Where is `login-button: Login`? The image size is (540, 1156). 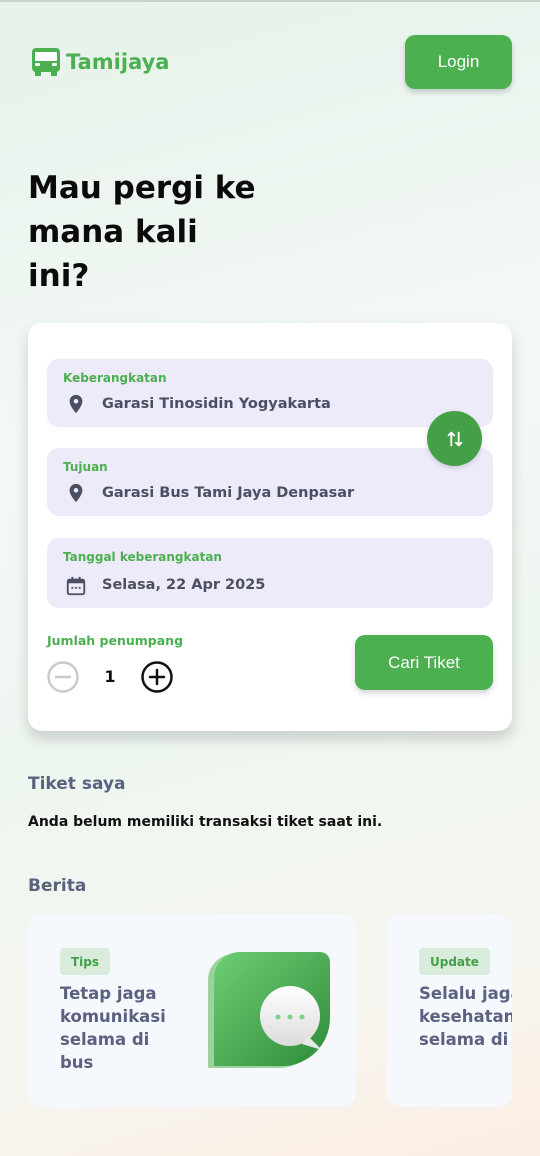
login-button: Login is located at coordinates (458, 62).